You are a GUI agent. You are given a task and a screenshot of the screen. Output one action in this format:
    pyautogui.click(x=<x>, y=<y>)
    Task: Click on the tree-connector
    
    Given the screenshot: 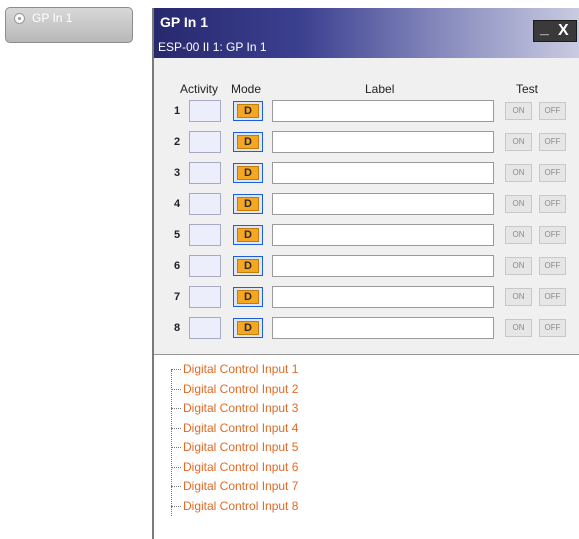 What is the action you would take?
    pyautogui.click(x=171, y=443)
    